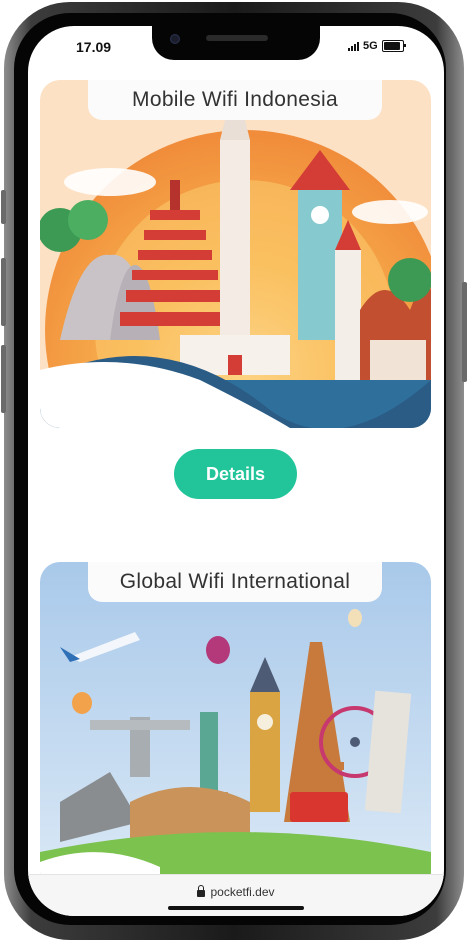  What do you see at coordinates (393, 46) in the screenshot?
I see `battery-icon` at bounding box center [393, 46].